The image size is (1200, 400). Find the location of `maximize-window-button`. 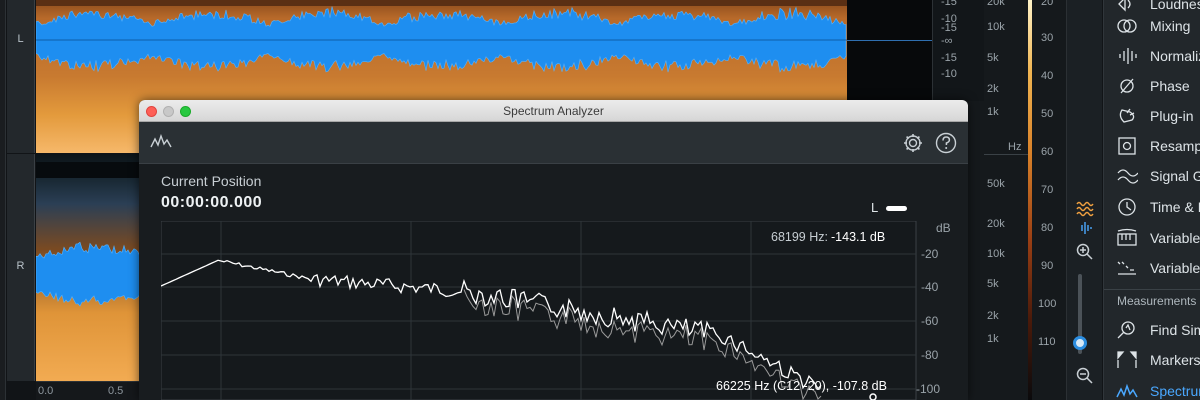

maximize-window-button is located at coordinates (185, 111).